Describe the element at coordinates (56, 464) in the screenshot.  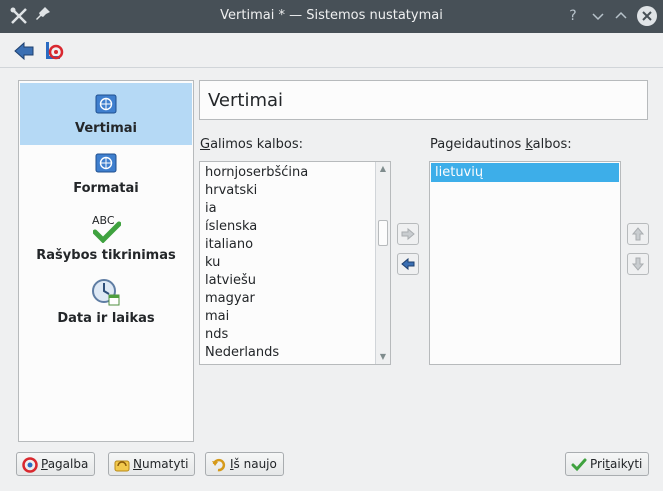
I see `help-button-bottom: Pagalba` at that location.